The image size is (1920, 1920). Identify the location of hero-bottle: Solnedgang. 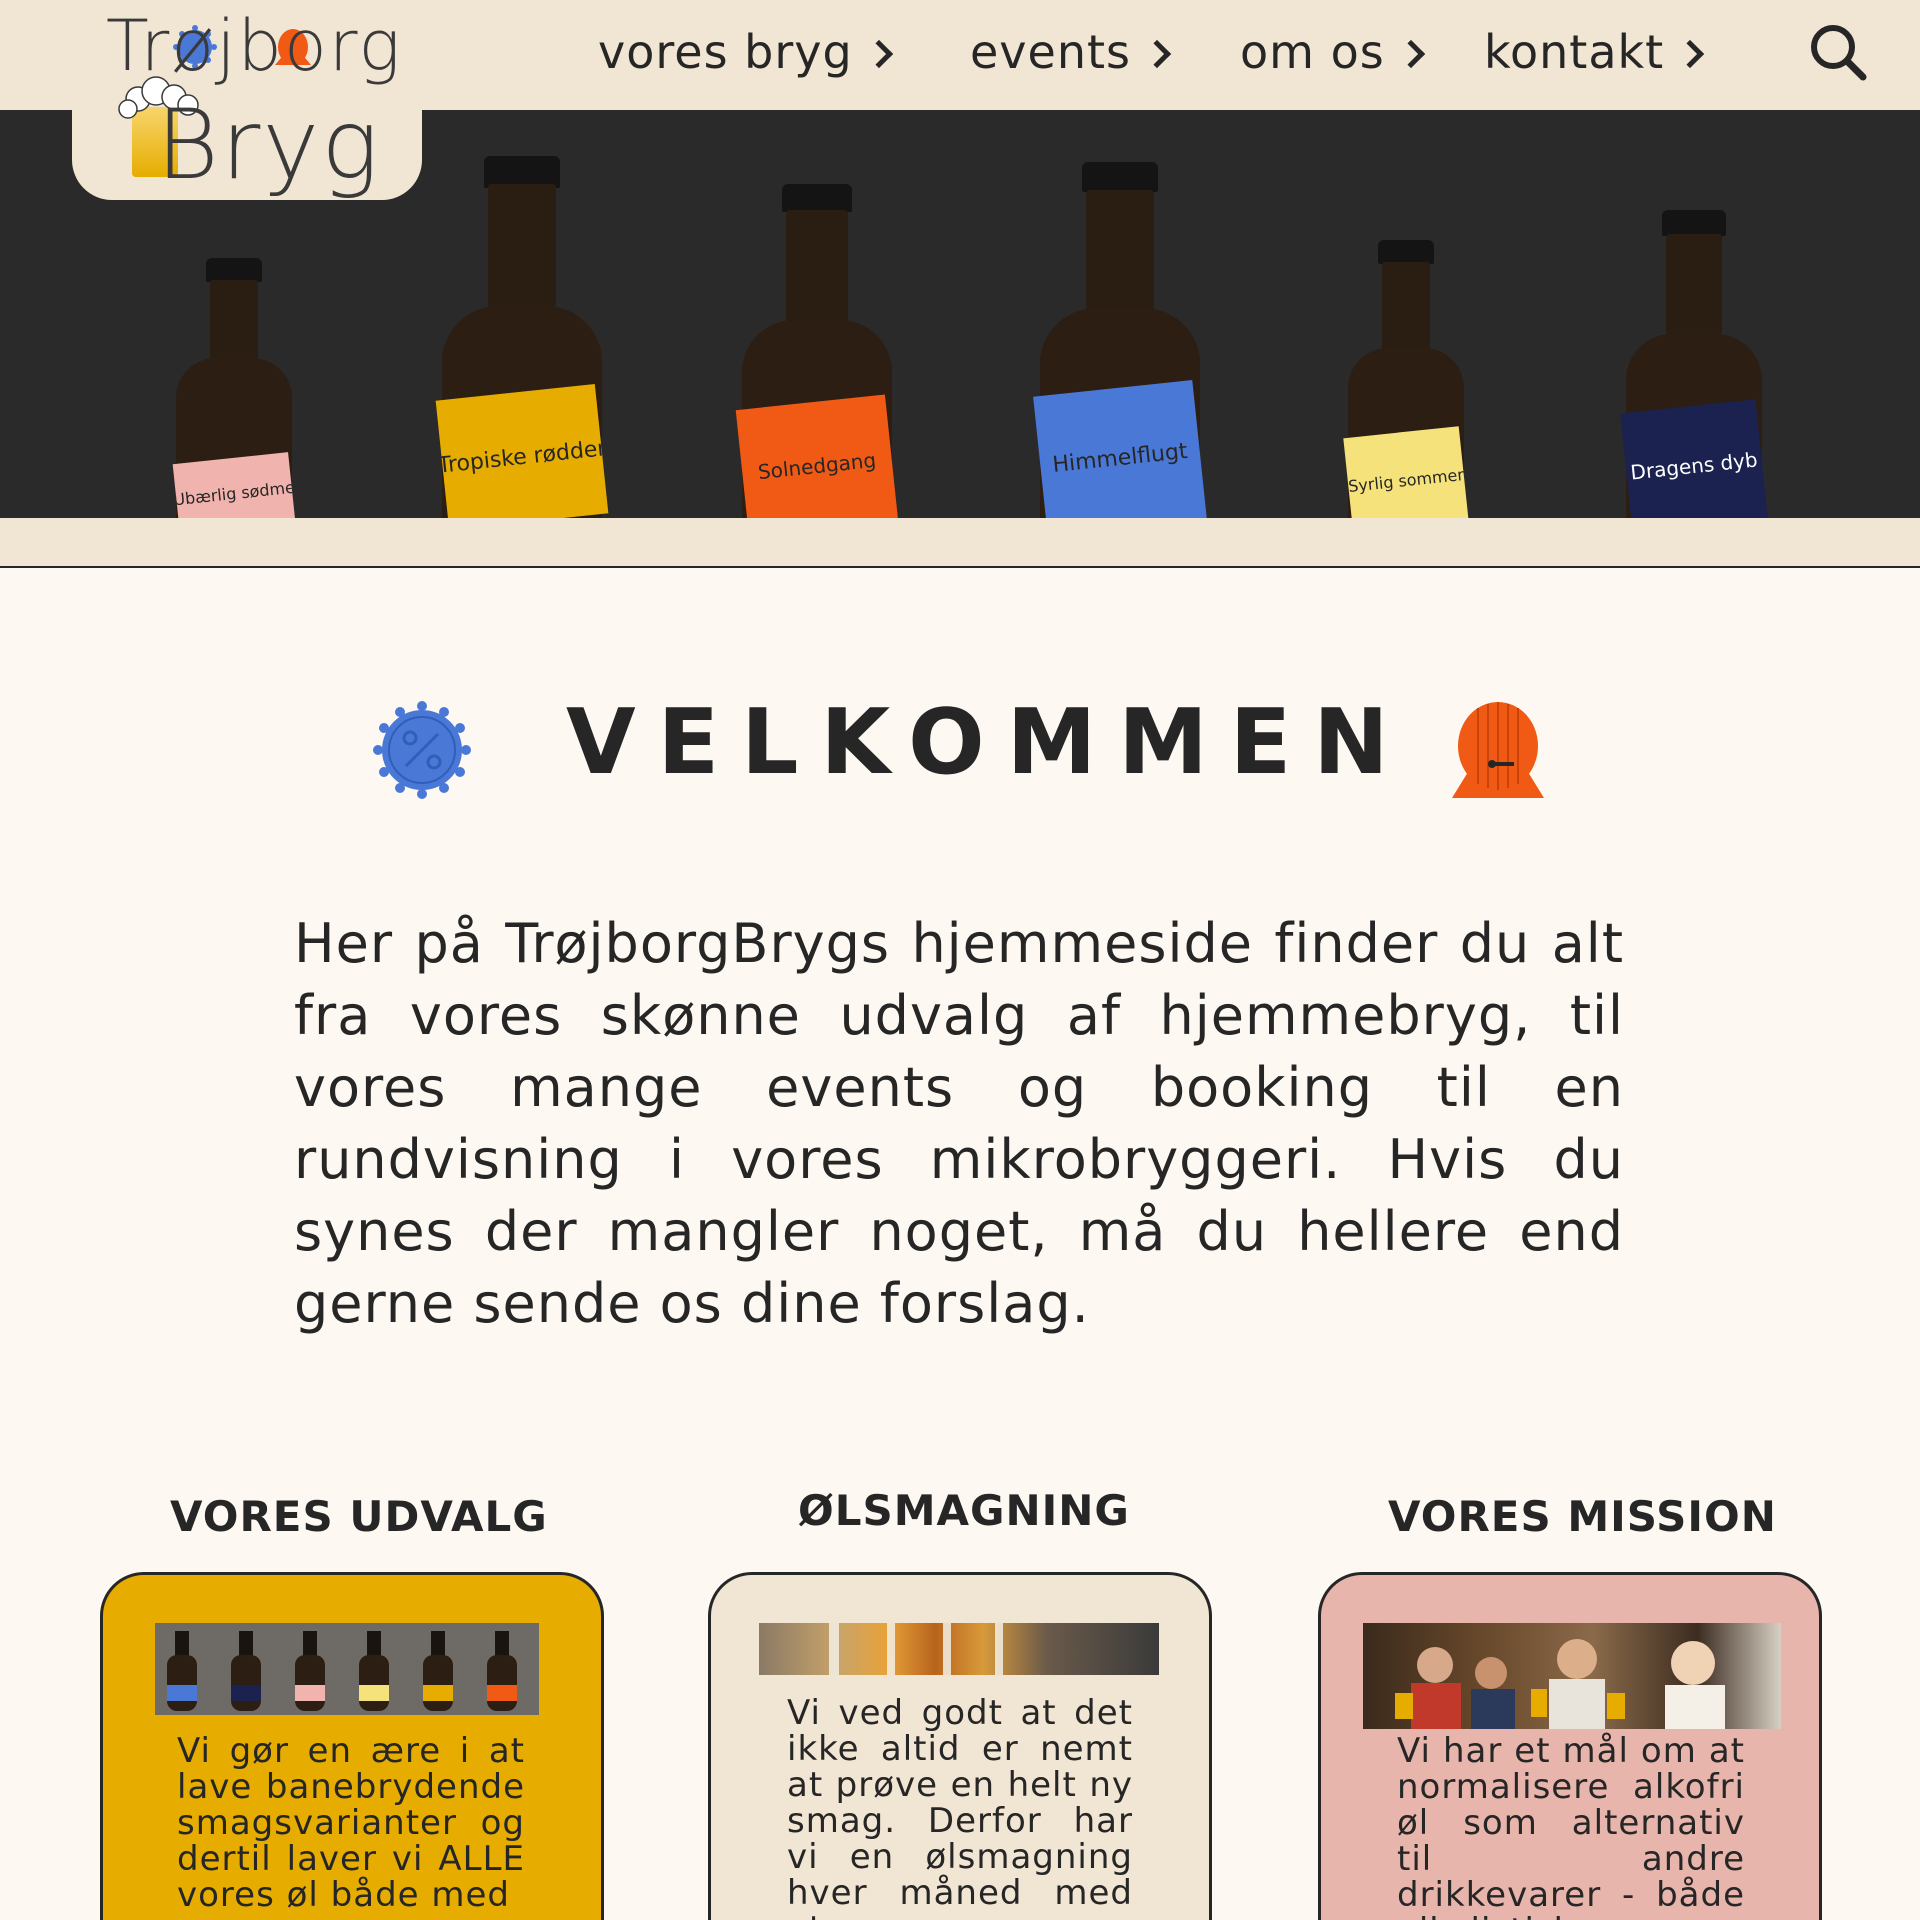
(817, 351).